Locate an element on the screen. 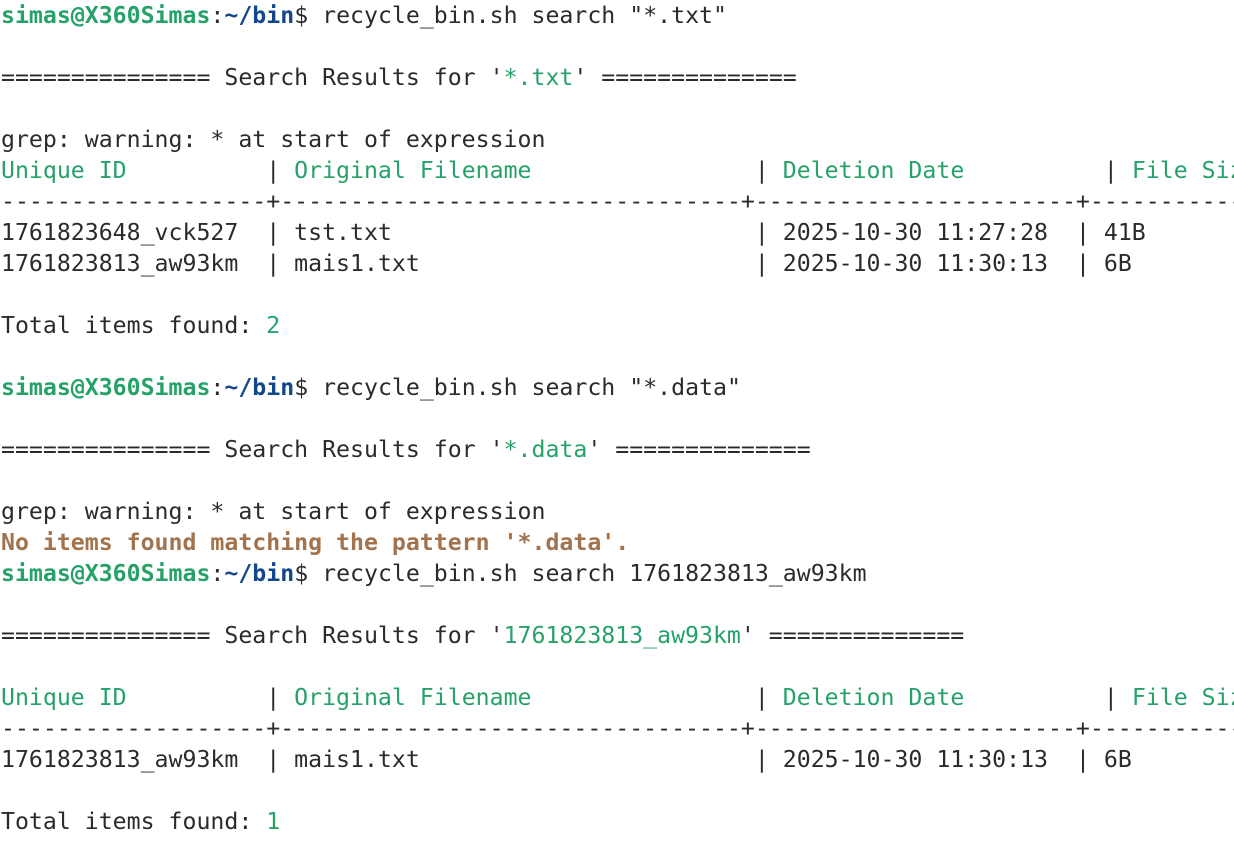 This screenshot has width=1234, height=841. total-items: Total items found: 2 is located at coordinates (617, 325).